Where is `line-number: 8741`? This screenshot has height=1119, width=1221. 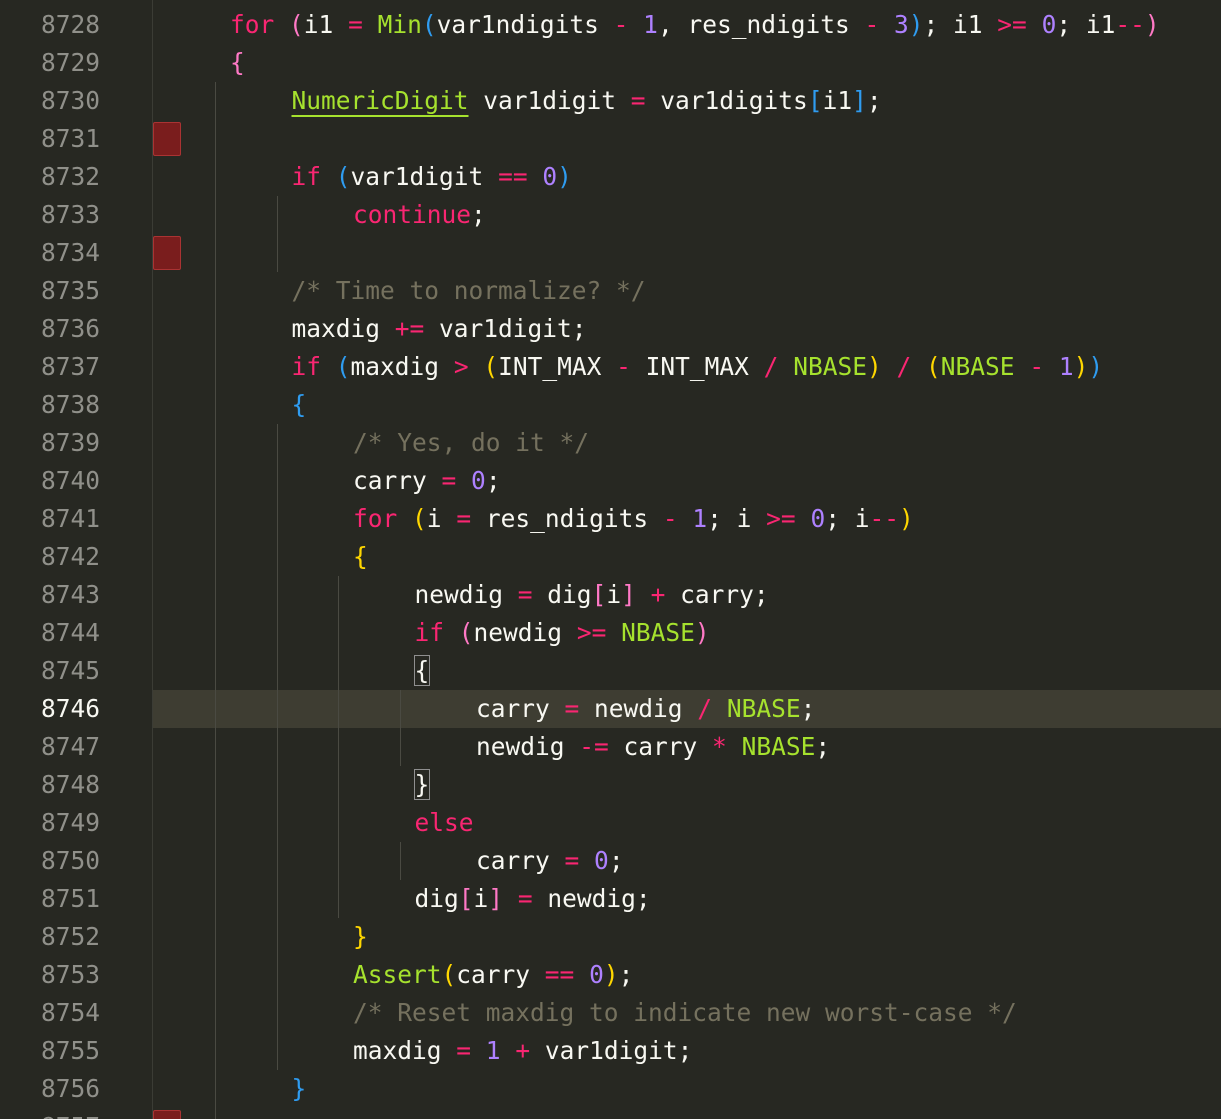 line-number: 8741 is located at coordinates (50, 519).